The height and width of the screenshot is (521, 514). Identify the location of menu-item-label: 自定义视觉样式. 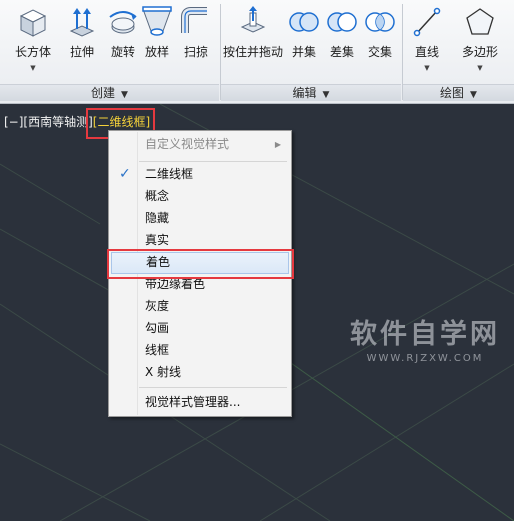
(187, 144).